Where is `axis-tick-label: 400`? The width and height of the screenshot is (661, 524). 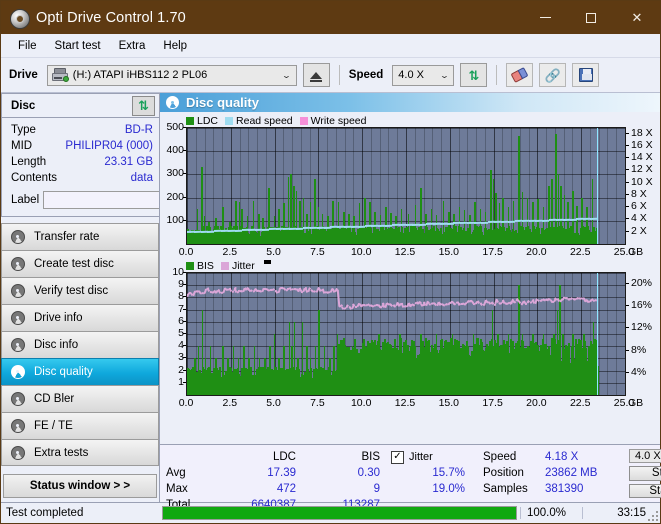 axis-tick-label: 400 is located at coordinates (175, 150).